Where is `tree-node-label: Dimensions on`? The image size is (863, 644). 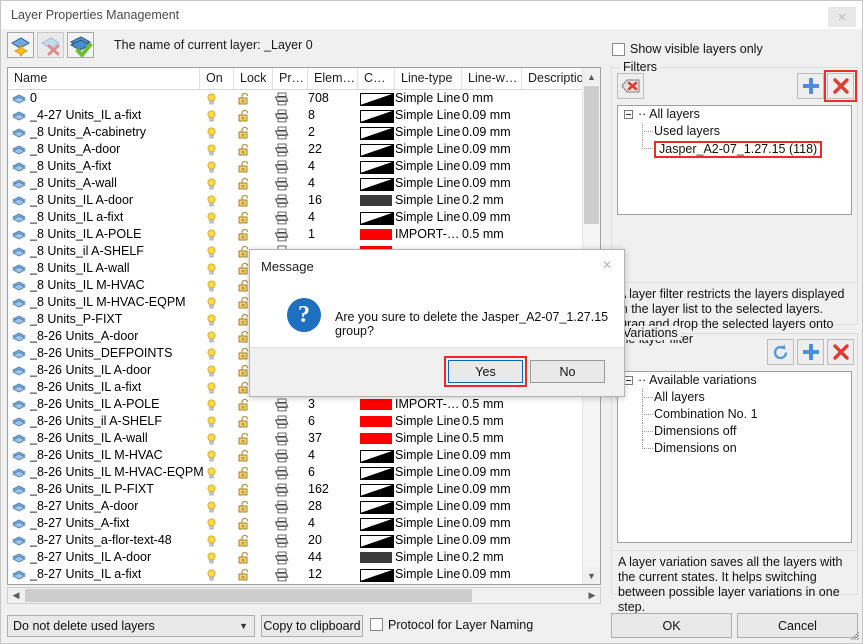
tree-node-label: Dimensions on is located at coordinates (695, 448).